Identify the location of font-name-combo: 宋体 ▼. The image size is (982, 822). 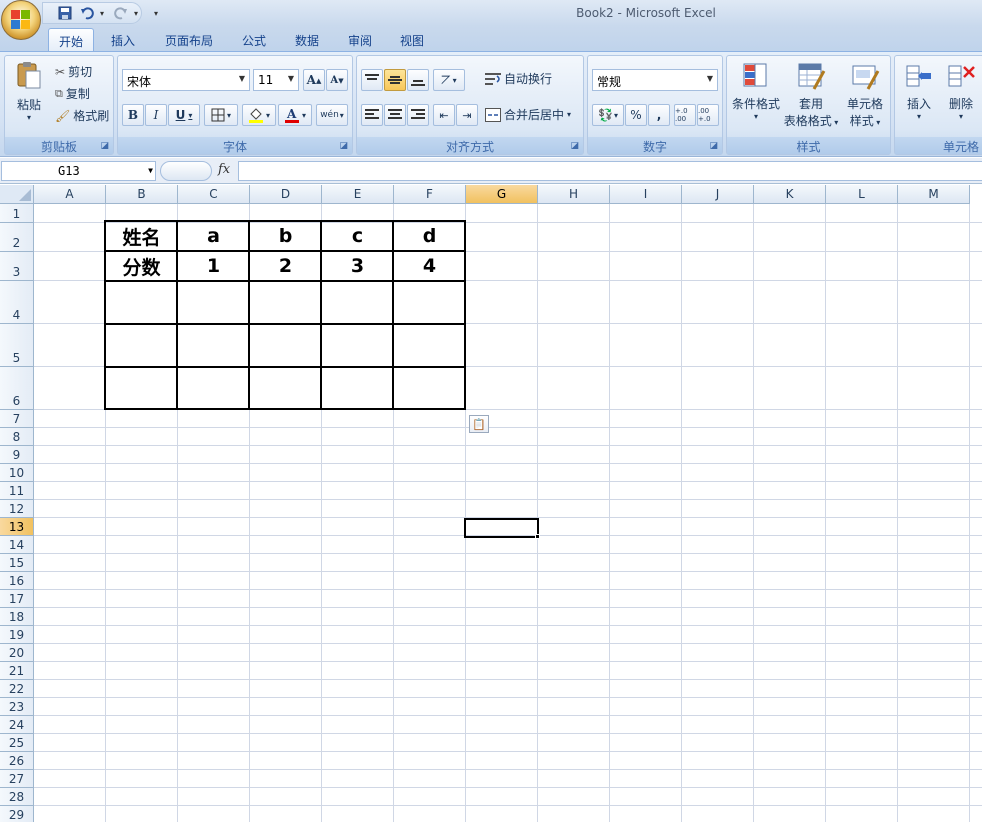
(186, 80).